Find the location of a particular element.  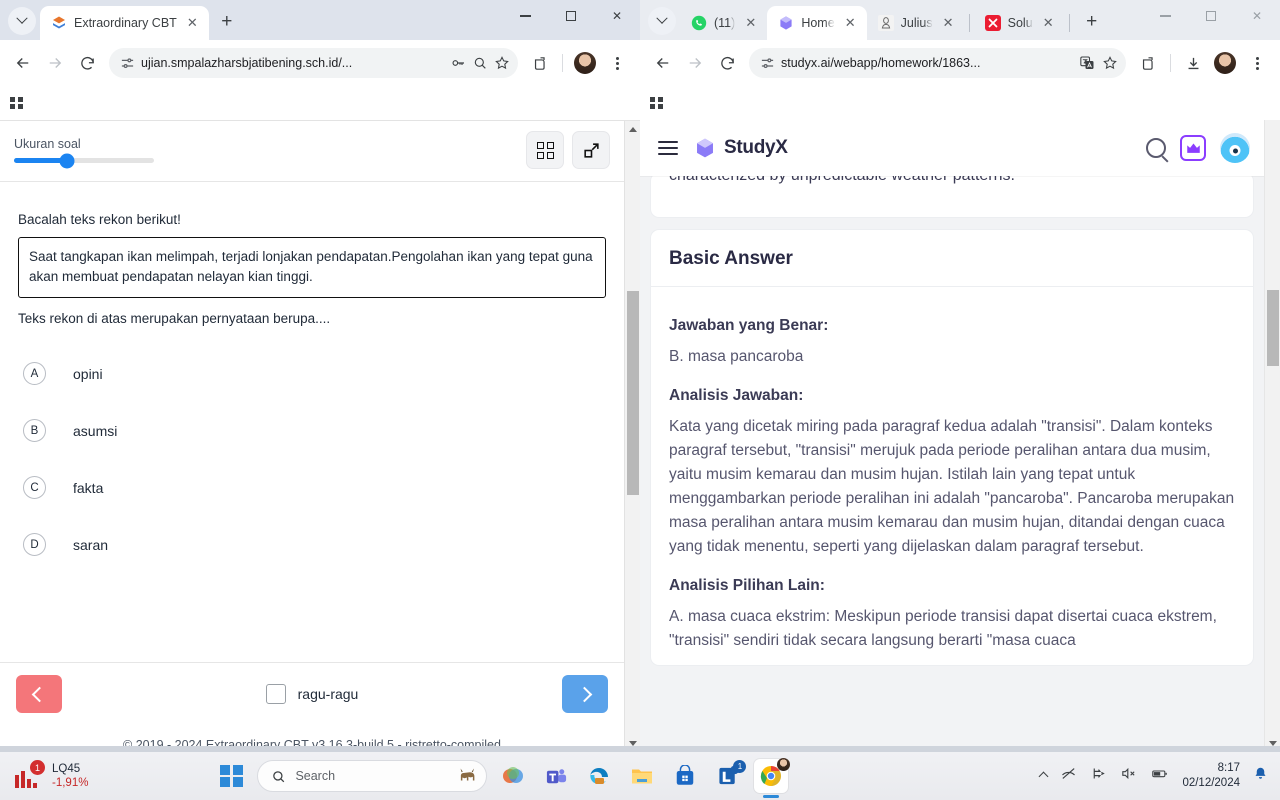

fullscreen-button is located at coordinates (591, 150).